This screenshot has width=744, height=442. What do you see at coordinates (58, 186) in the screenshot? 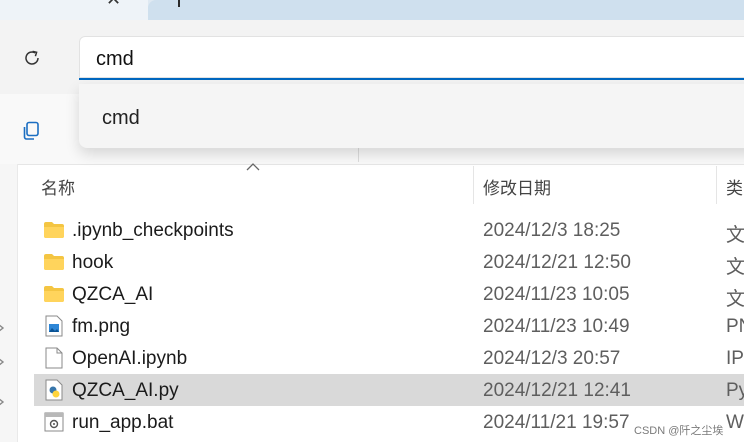
I see `column-header-name: 名称` at bounding box center [58, 186].